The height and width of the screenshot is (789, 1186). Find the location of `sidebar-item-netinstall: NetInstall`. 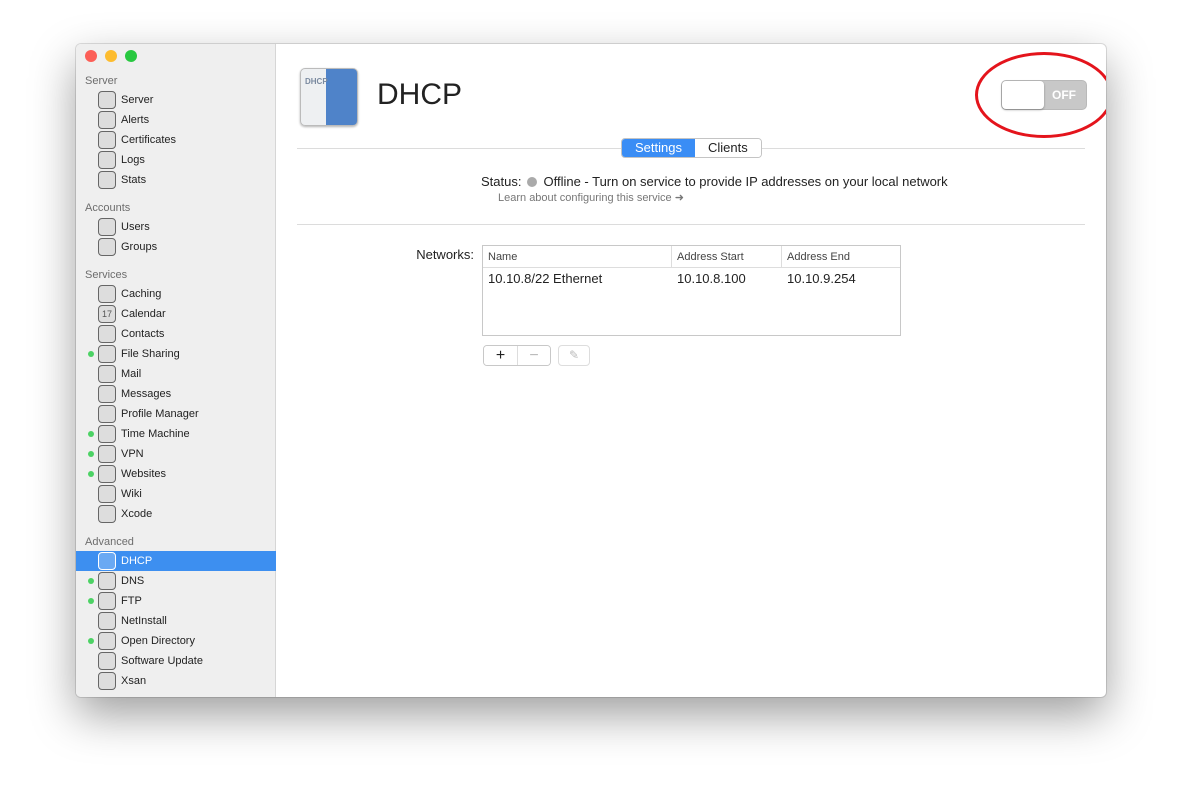

sidebar-item-netinstall: NetInstall is located at coordinates (176, 621).